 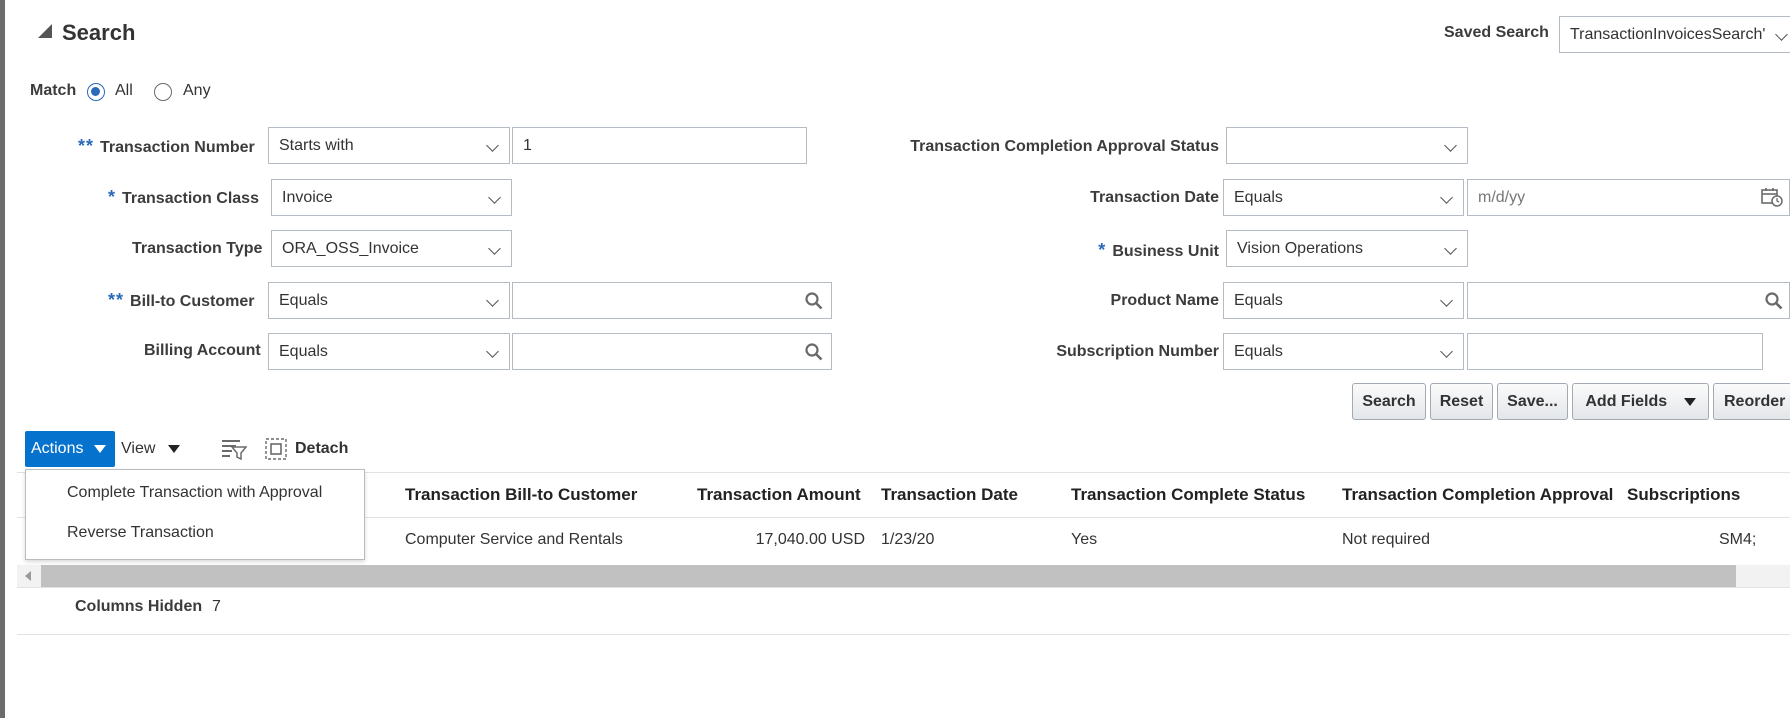 What do you see at coordinates (1154, 197) in the screenshot?
I see `transaction-date-label: Transaction Date` at bounding box center [1154, 197].